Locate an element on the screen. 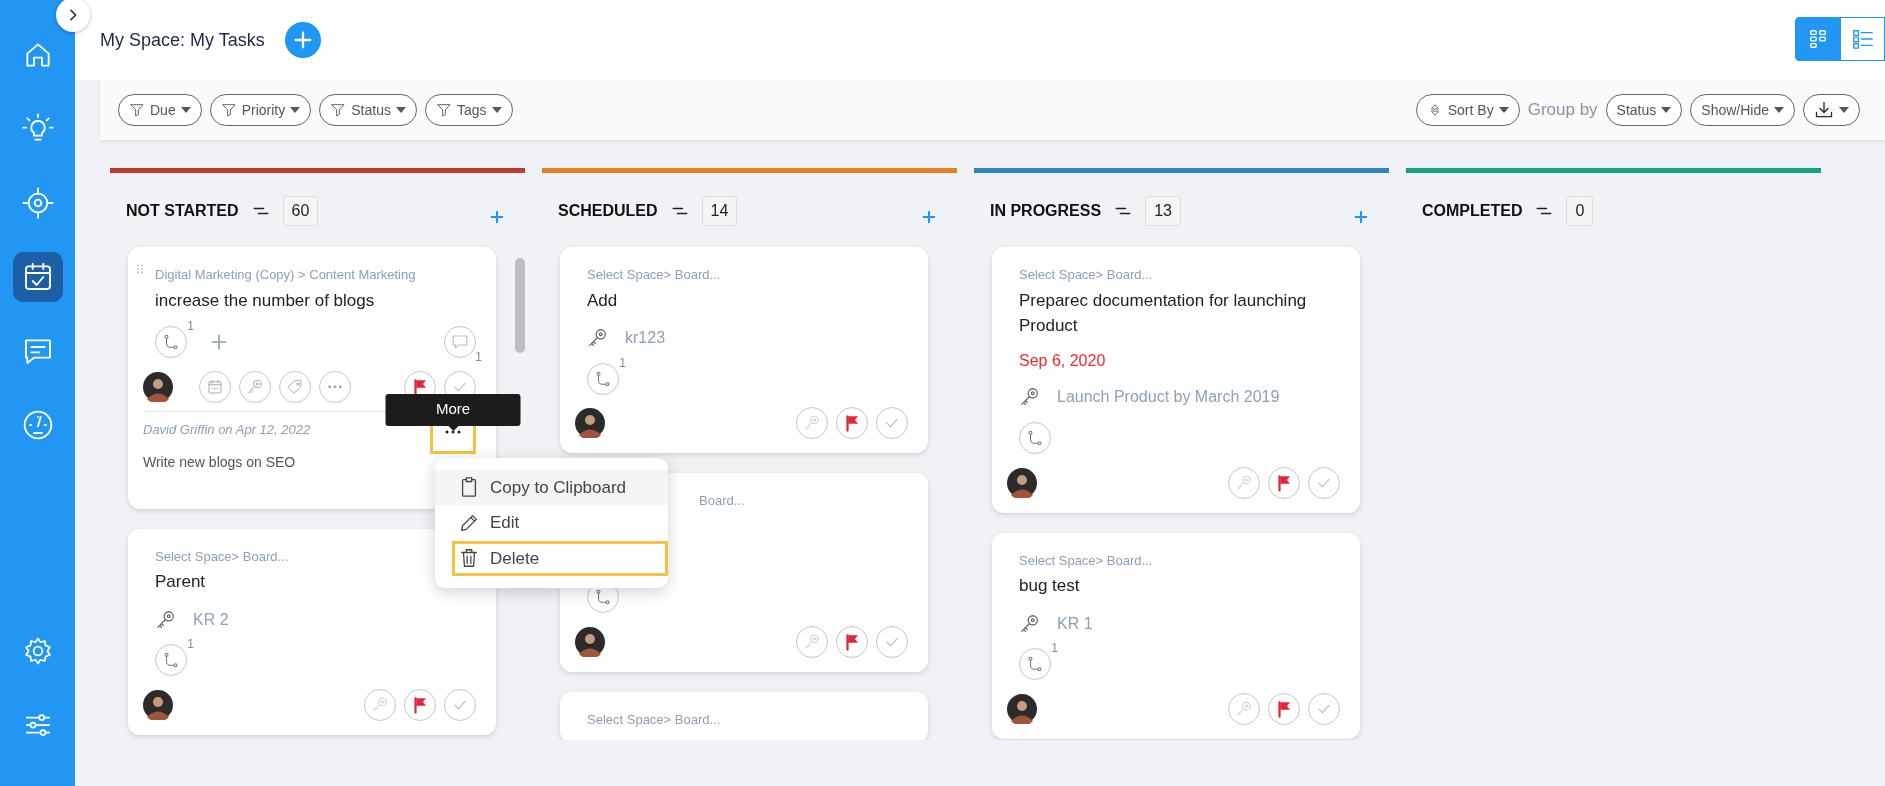 This screenshot has width=1885, height=786. column-title: SCHEDULED is located at coordinates (608, 211).